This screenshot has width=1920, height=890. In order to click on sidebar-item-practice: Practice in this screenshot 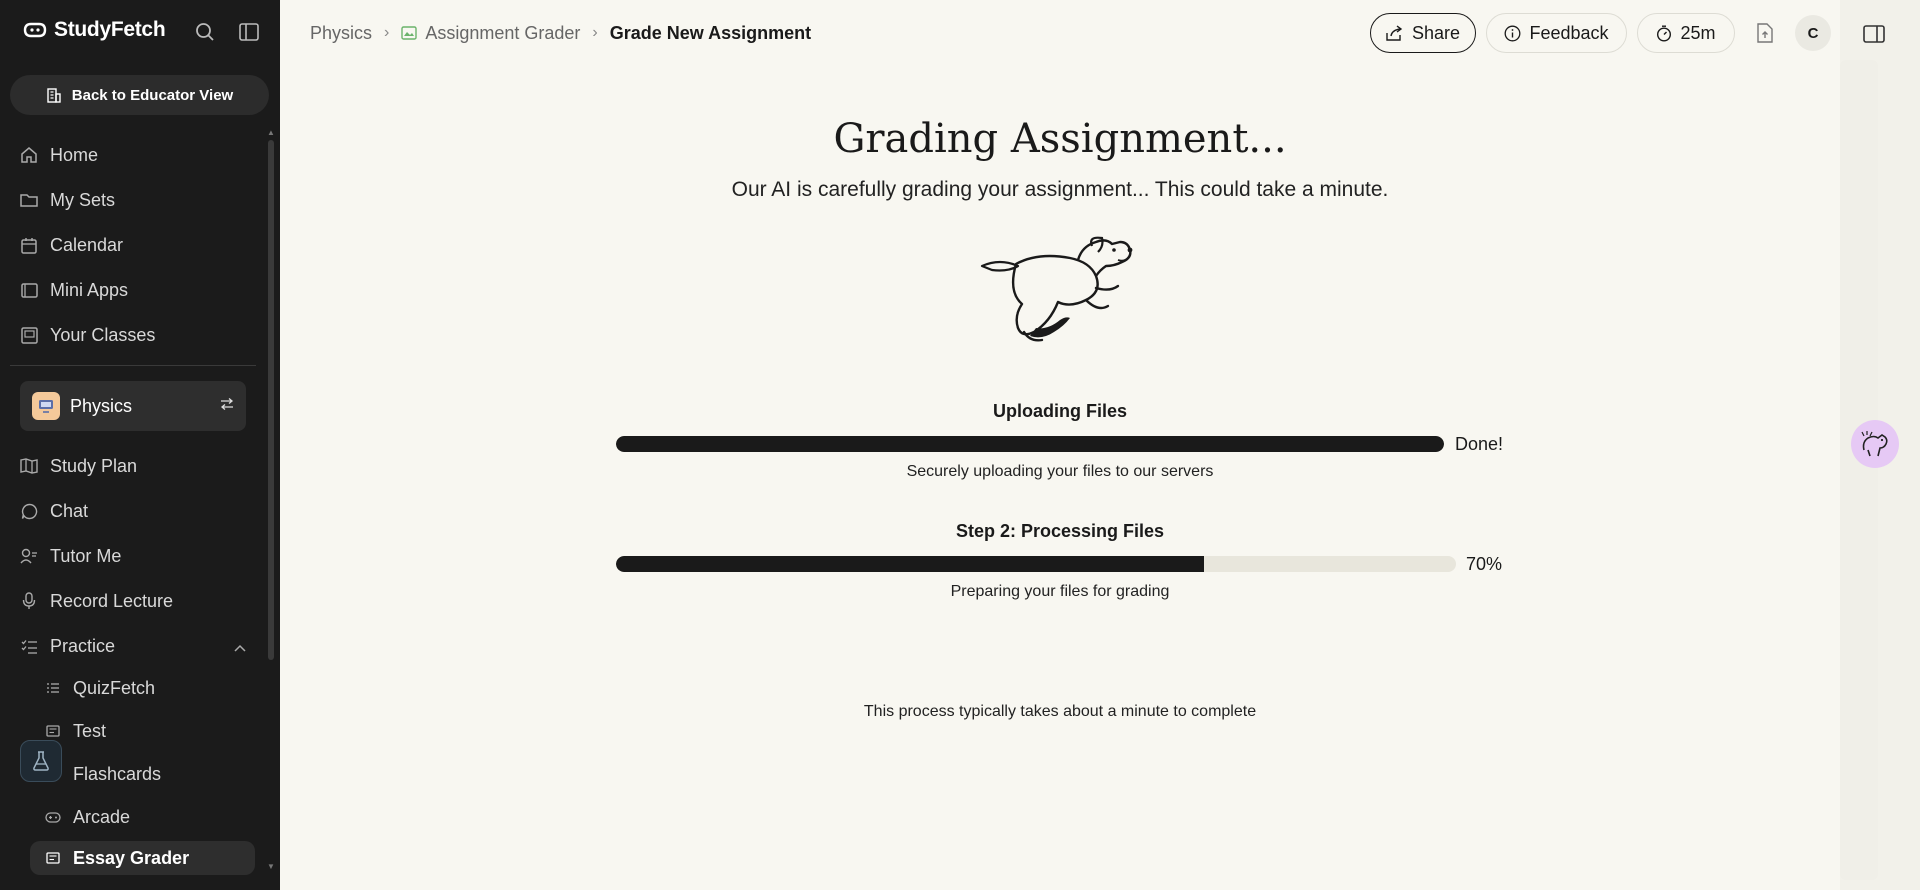, I will do `click(133, 646)`.